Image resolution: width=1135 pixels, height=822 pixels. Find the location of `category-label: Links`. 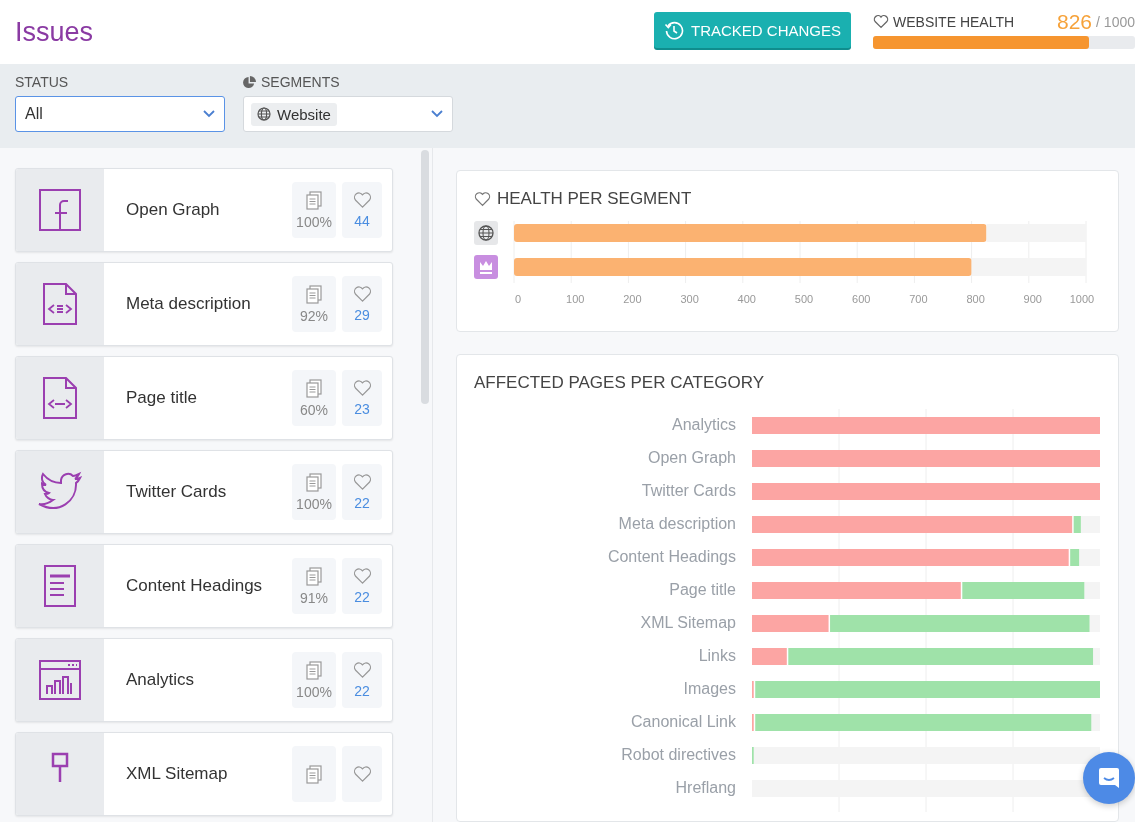

category-label: Links is located at coordinates (717, 656).